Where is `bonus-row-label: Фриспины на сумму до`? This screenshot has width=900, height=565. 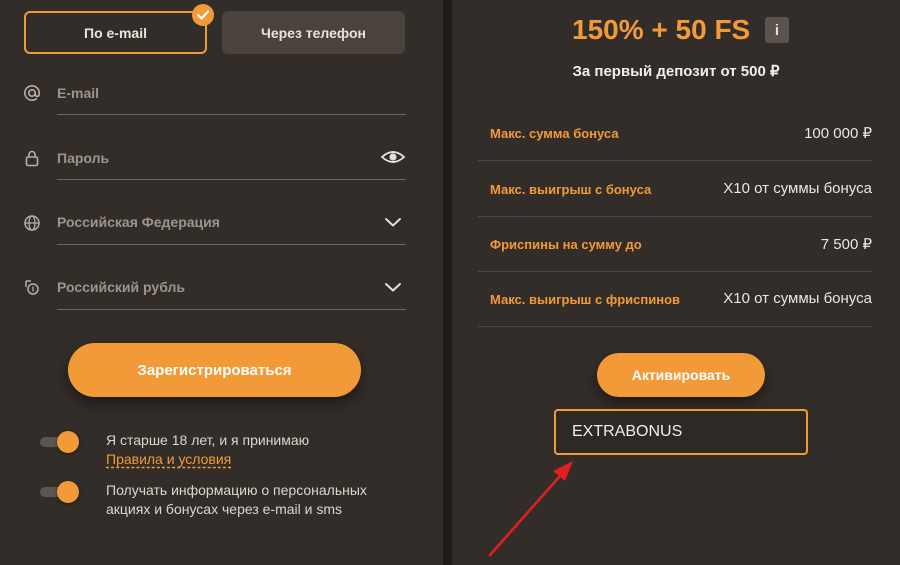 bonus-row-label: Фриспины на сумму до is located at coordinates (566, 244).